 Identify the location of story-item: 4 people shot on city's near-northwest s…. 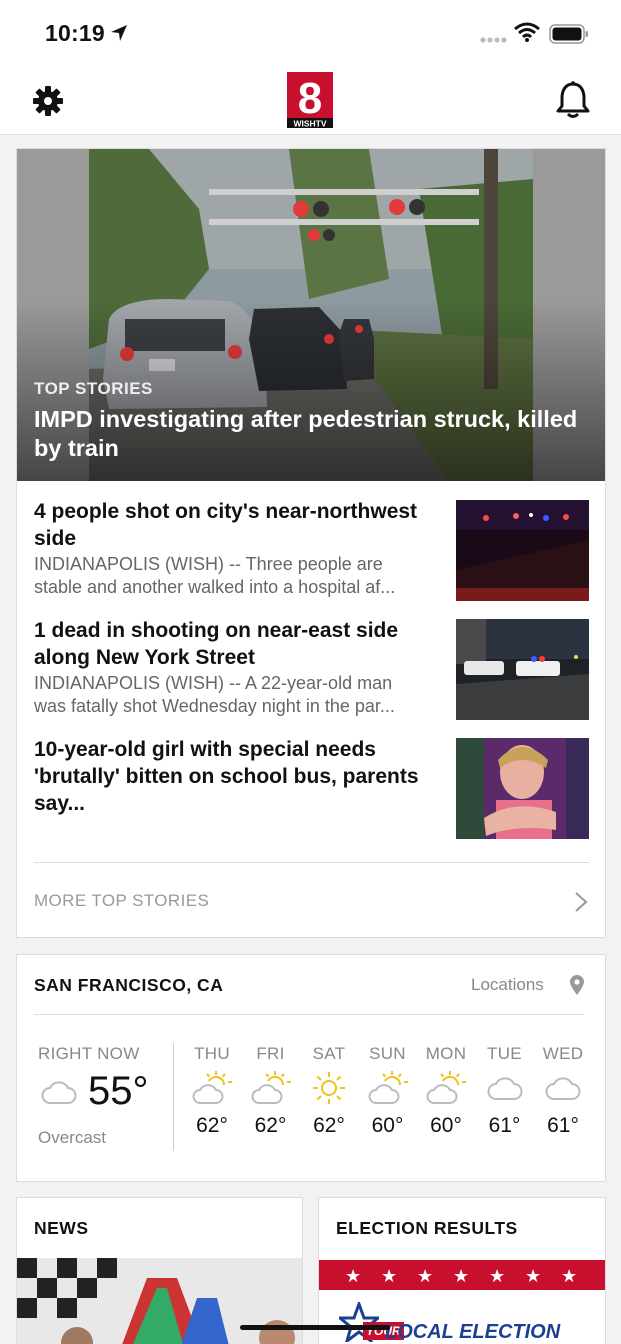
(314, 550).